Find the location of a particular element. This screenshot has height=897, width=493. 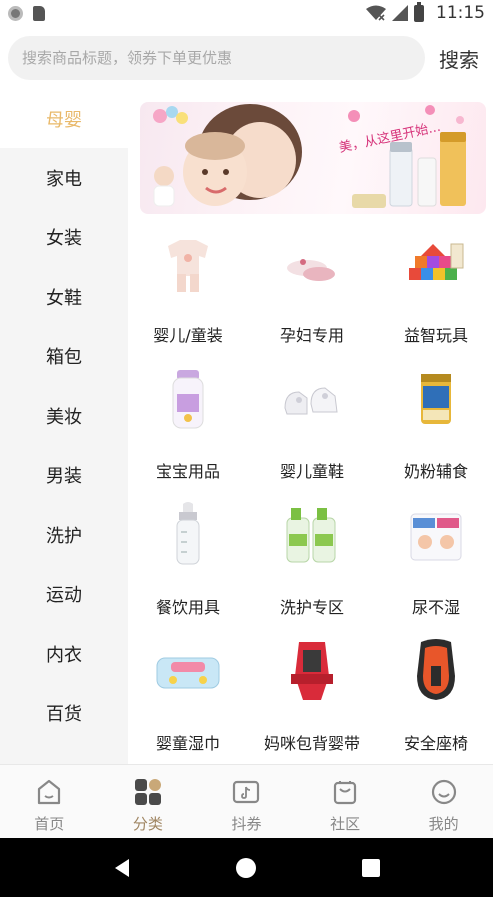

subcategory-baby-goods: 宝宝用品 is located at coordinates (188, 429).